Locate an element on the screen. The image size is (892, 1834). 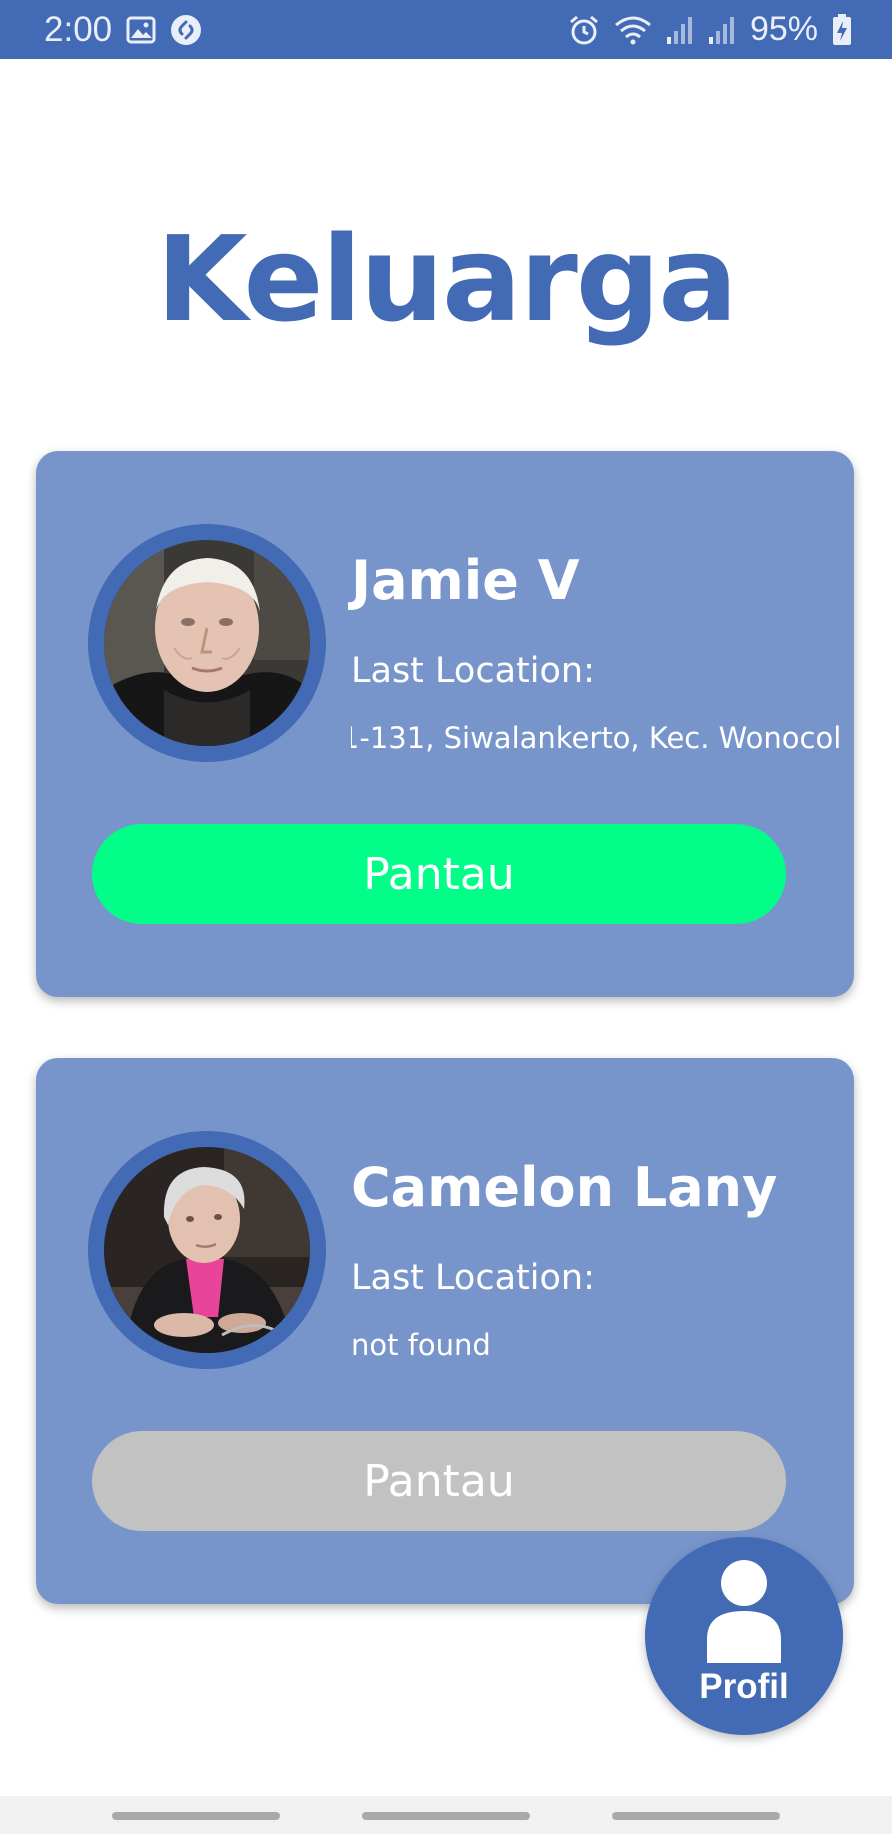
nav-back-pill is located at coordinates (696, 1816).